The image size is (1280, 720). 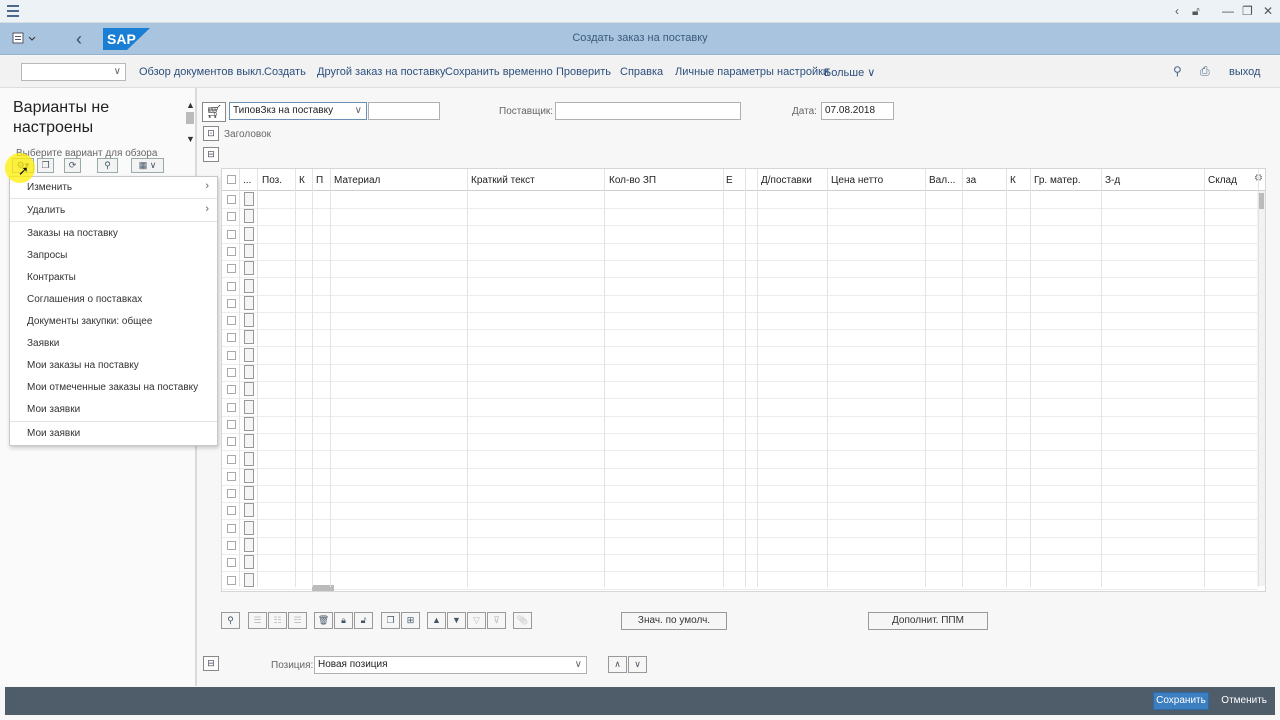 What do you see at coordinates (637, 664) in the screenshot?
I see `next-position-icon: ∨` at bounding box center [637, 664].